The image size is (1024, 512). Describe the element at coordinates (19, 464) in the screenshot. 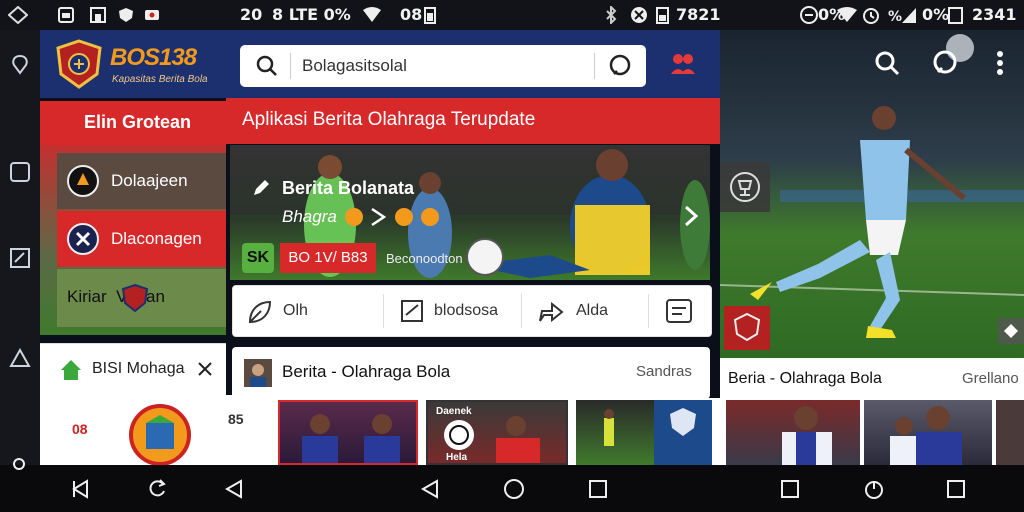

I see `record-icon` at that location.